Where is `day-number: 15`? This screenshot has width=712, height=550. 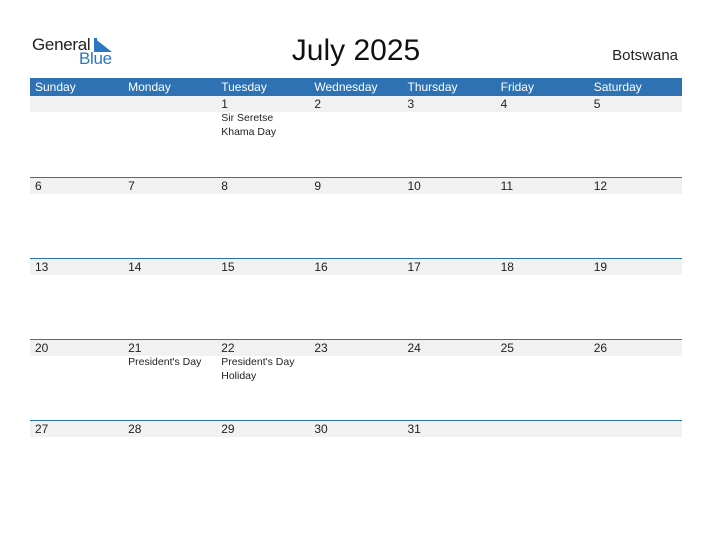 day-number: 15 is located at coordinates (228, 267).